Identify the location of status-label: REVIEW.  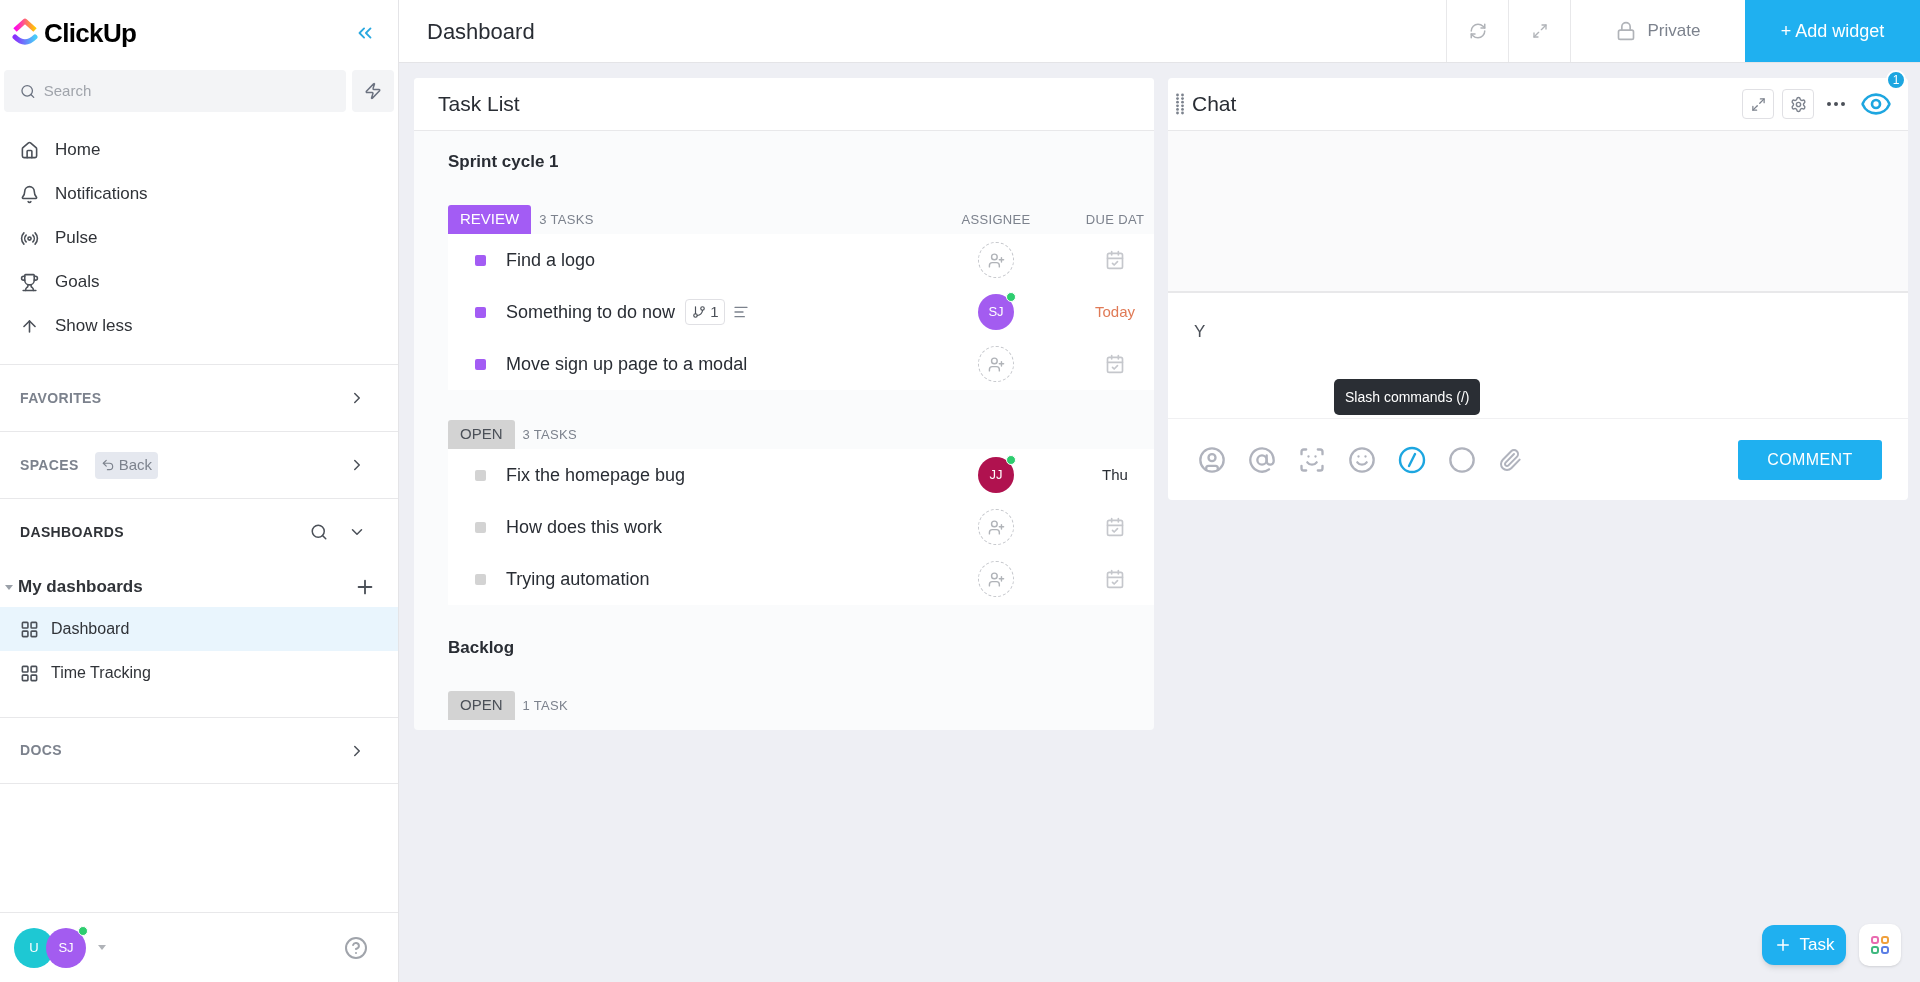
(490, 219).